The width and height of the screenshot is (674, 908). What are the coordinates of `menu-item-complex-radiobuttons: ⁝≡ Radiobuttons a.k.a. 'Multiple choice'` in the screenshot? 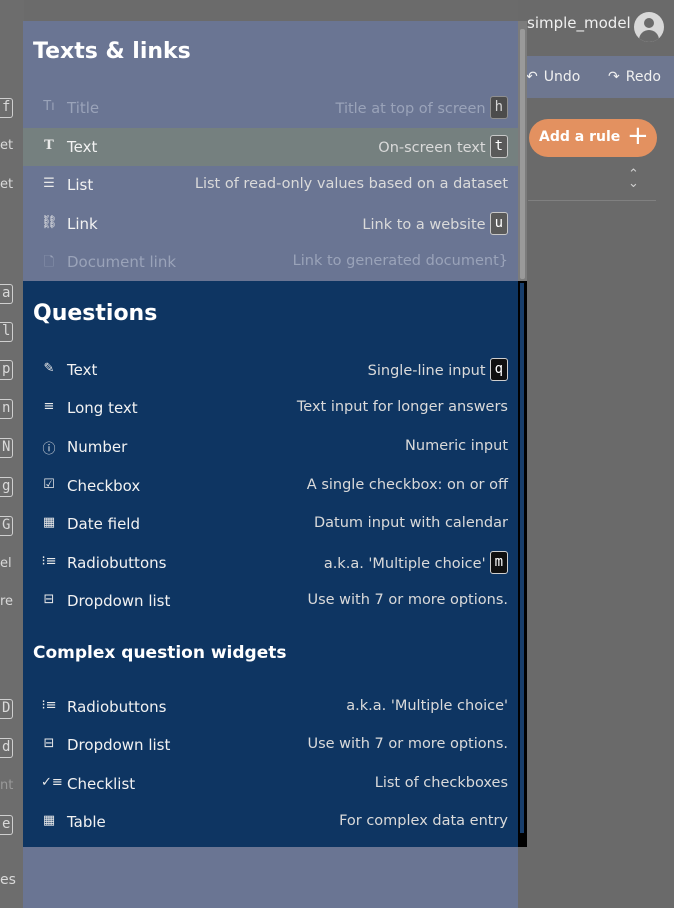 It's located at (270, 707).